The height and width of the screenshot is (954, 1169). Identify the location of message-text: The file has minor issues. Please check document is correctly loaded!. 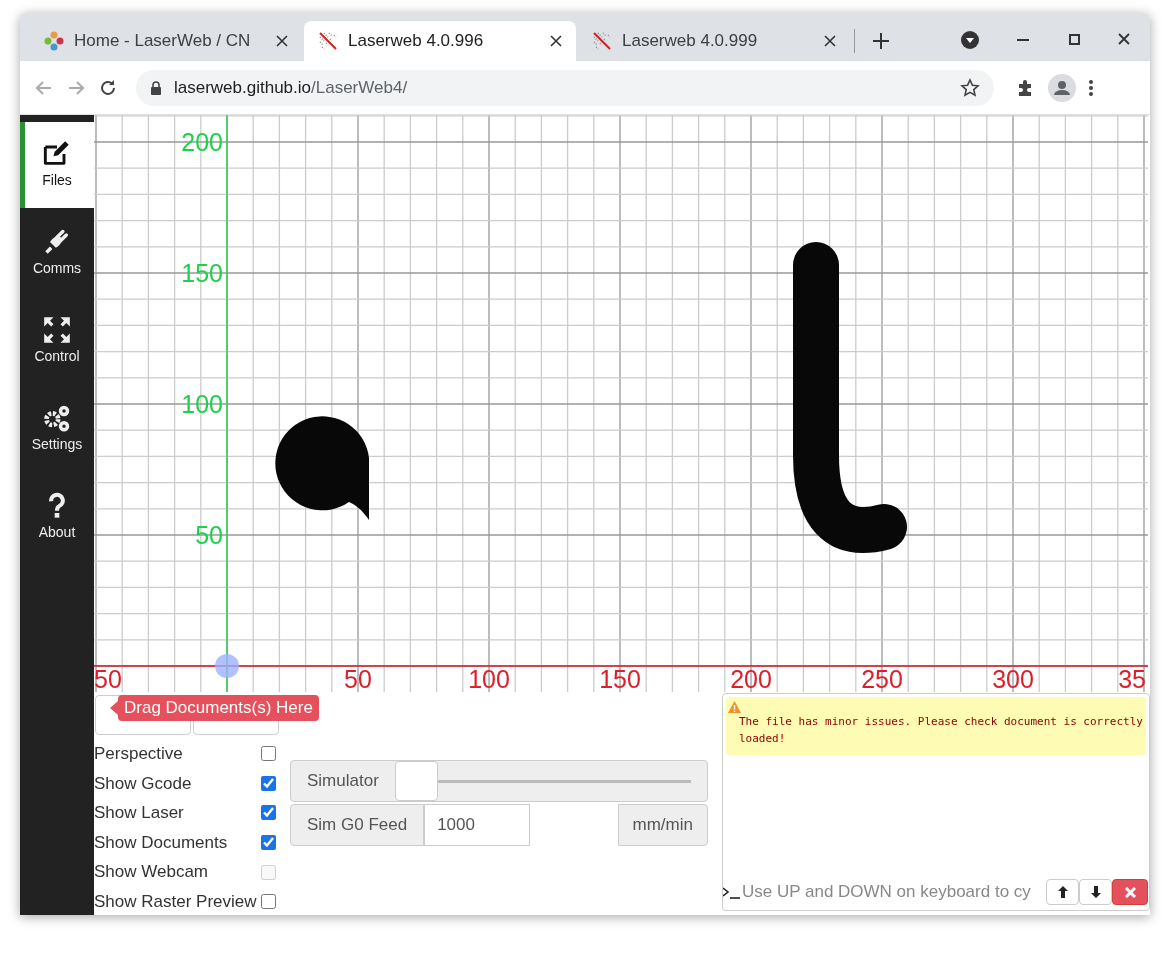
(941, 730).